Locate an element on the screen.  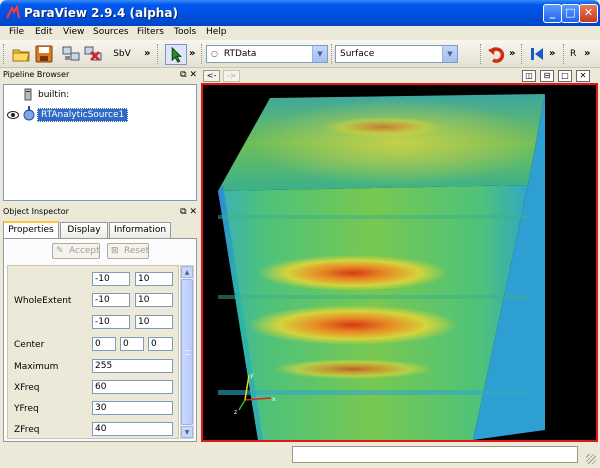
view-back-button: <- is located at coordinates (211, 76).